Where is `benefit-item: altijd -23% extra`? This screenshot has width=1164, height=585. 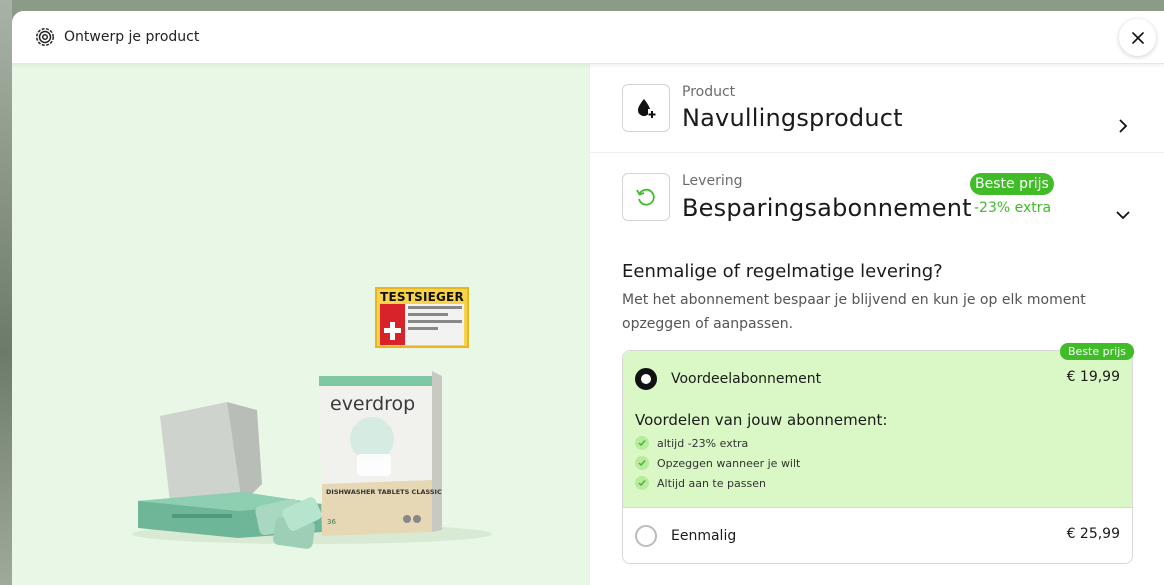 benefit-item: altijd -23% extra is located at coordinates (691, 443).